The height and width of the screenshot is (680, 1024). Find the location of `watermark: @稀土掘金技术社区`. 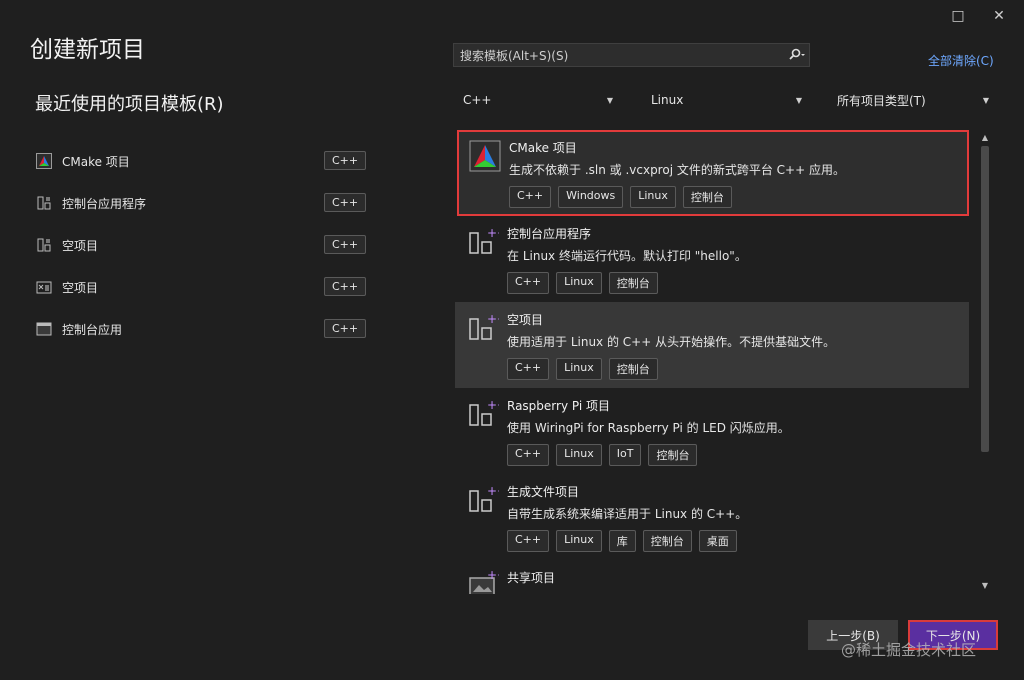

watermark: @稀土掘金技术社区 is located at coordinates (909, 650).